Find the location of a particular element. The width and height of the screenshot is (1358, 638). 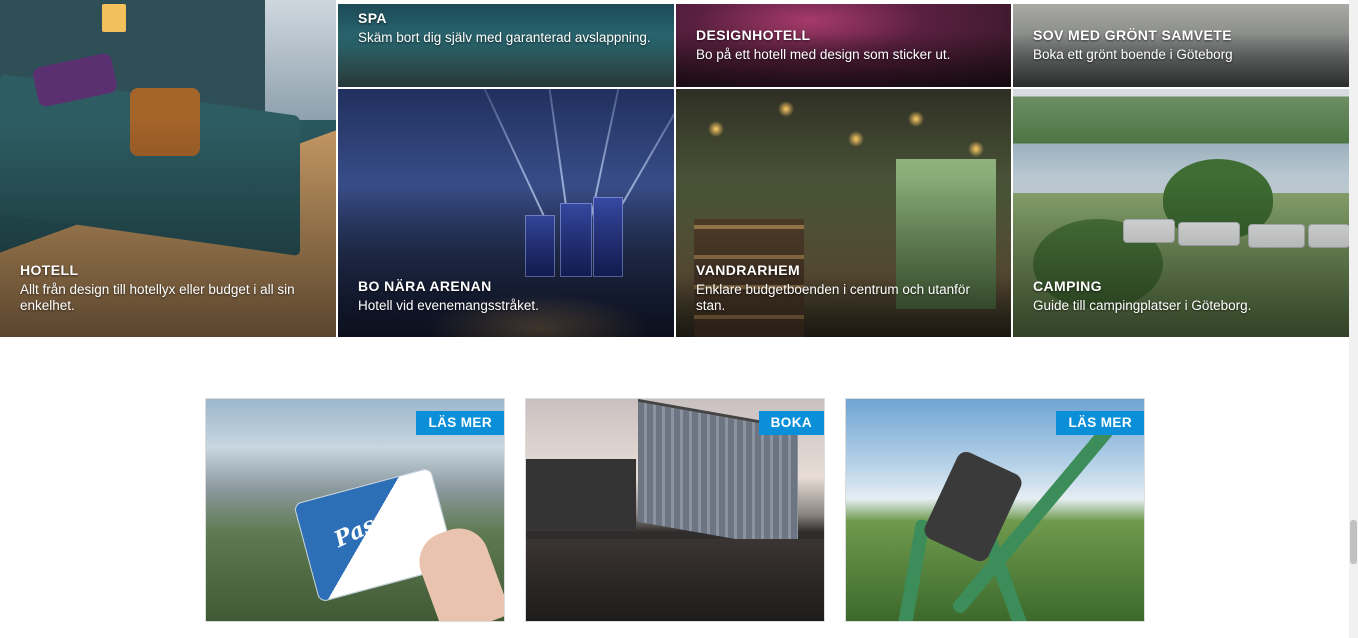

tile-description: Hotell vid evenemangsstråket. is located at coordinates (448, 305).